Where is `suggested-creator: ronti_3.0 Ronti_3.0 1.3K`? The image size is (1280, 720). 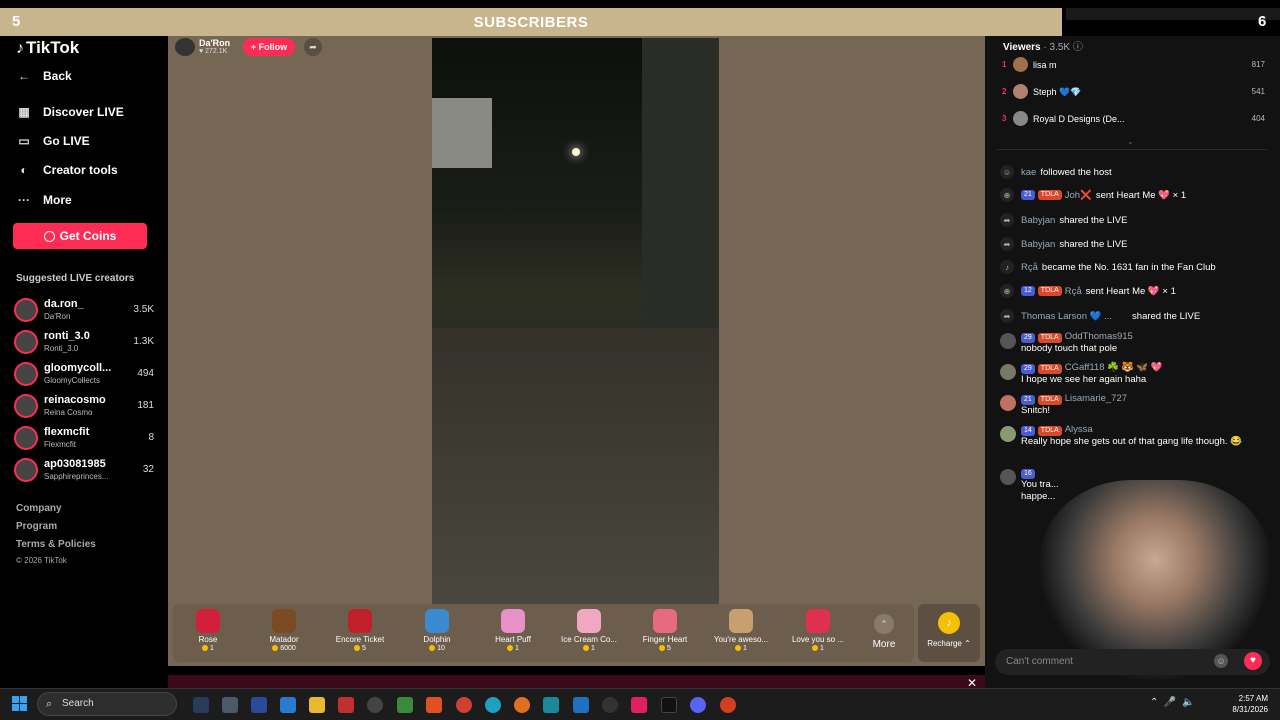
suggested-creator: ronti_3.0 Ronti_3.0 1.3K is located at coordinates (84, 342).